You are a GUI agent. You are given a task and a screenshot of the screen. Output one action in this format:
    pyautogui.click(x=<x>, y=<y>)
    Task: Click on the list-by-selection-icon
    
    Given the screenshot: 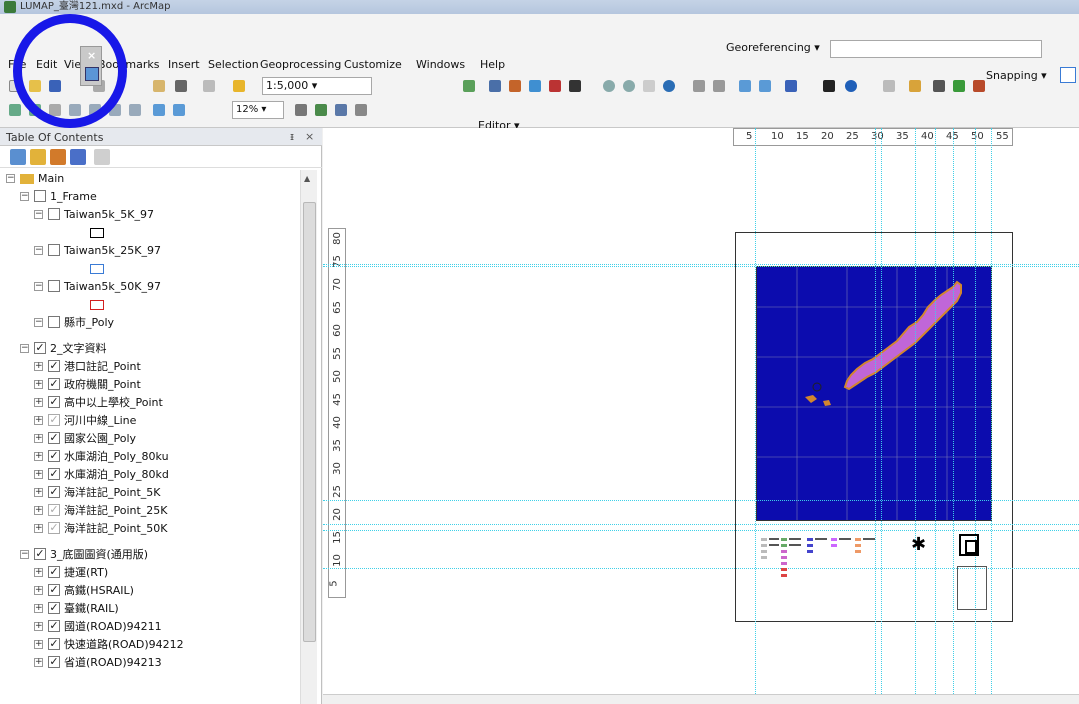 What is the action you would take?
    pyautogui.click(x=78, y=157)
    